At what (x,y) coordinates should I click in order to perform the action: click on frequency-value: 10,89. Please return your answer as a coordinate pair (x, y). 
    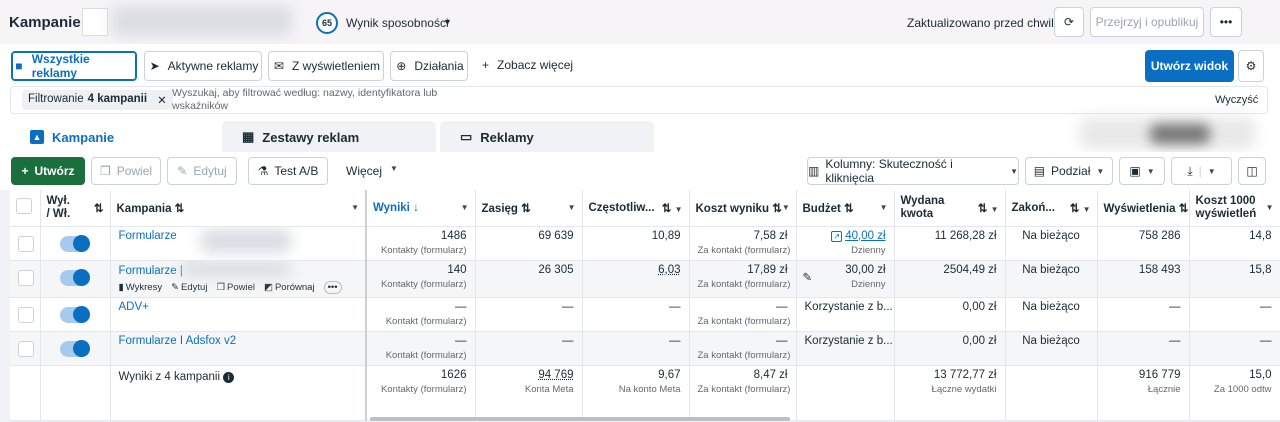
    Looking at the image, I should click on (666, 235).